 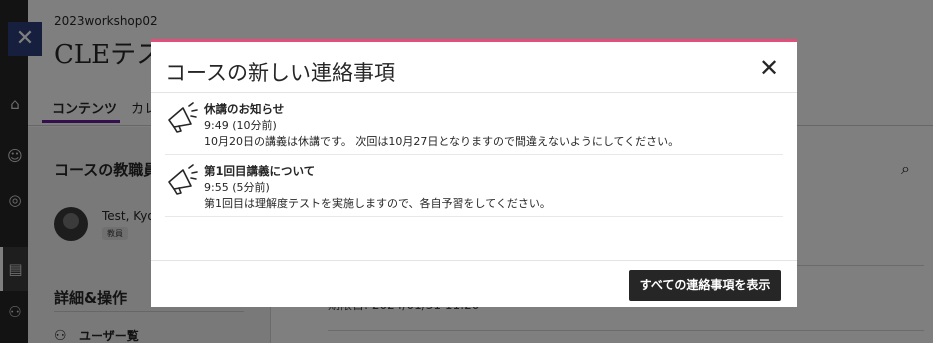 What do you see at coordinates (244, 109) in the screenshot?
I see `announcement-title: 休講のお知らせ` at bounding box center [244, 109].